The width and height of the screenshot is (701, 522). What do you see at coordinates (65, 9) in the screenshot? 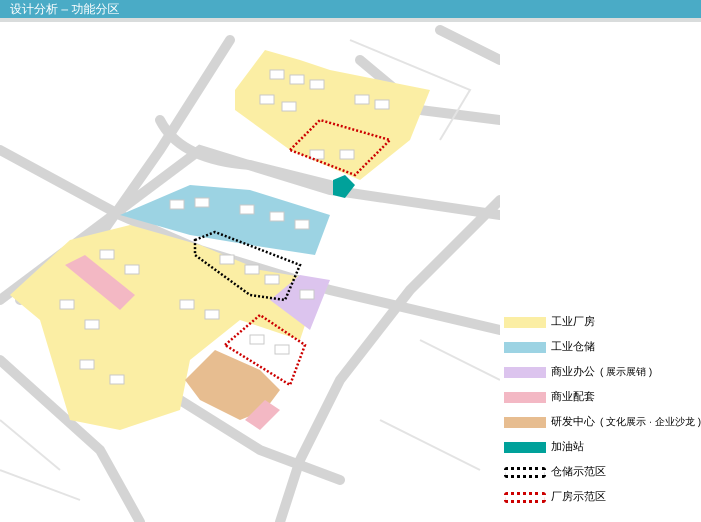
I see `page-title: 设计分析 – 功能分区` at bounding box center [65, 9].